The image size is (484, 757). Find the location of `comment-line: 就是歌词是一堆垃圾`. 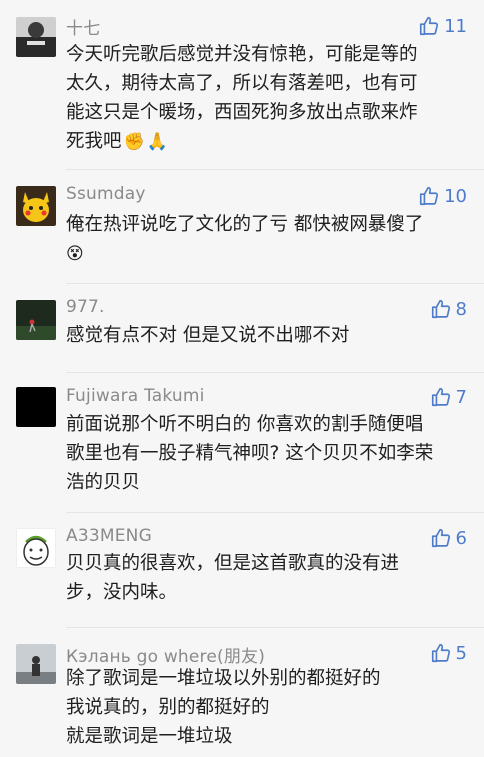

comment-line: 就是歌词是一堆垃圾 is located at coordinates (149, 736).